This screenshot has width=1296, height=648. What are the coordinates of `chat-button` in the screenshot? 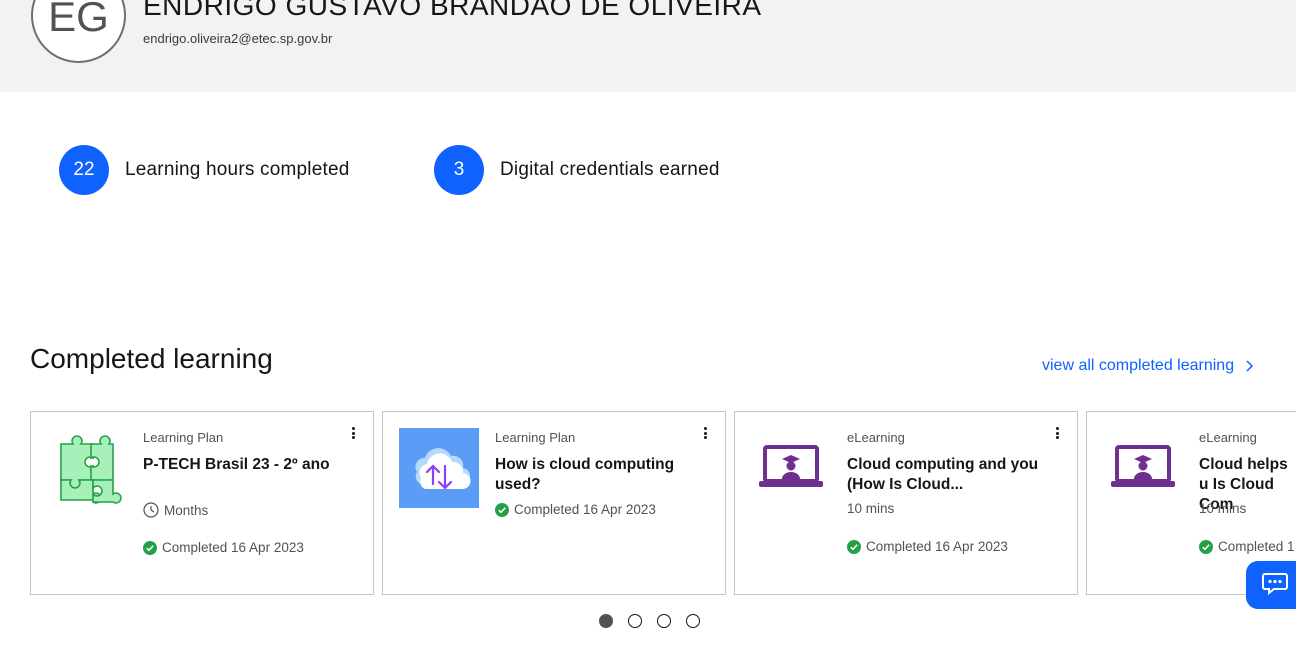 It's located at (1271, 585).